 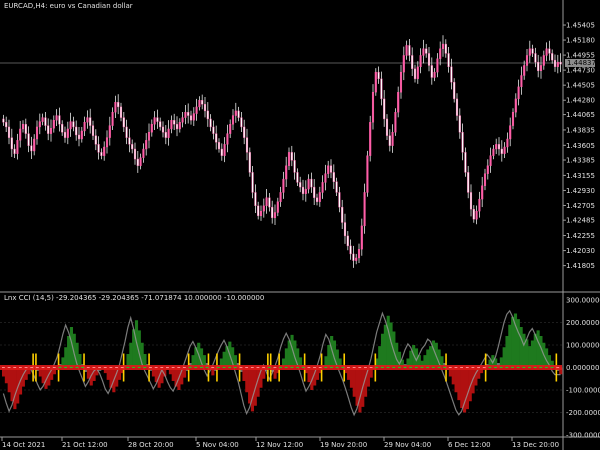 I want to click on price-tick-label: 1.43605, so click(x=580, y=146).